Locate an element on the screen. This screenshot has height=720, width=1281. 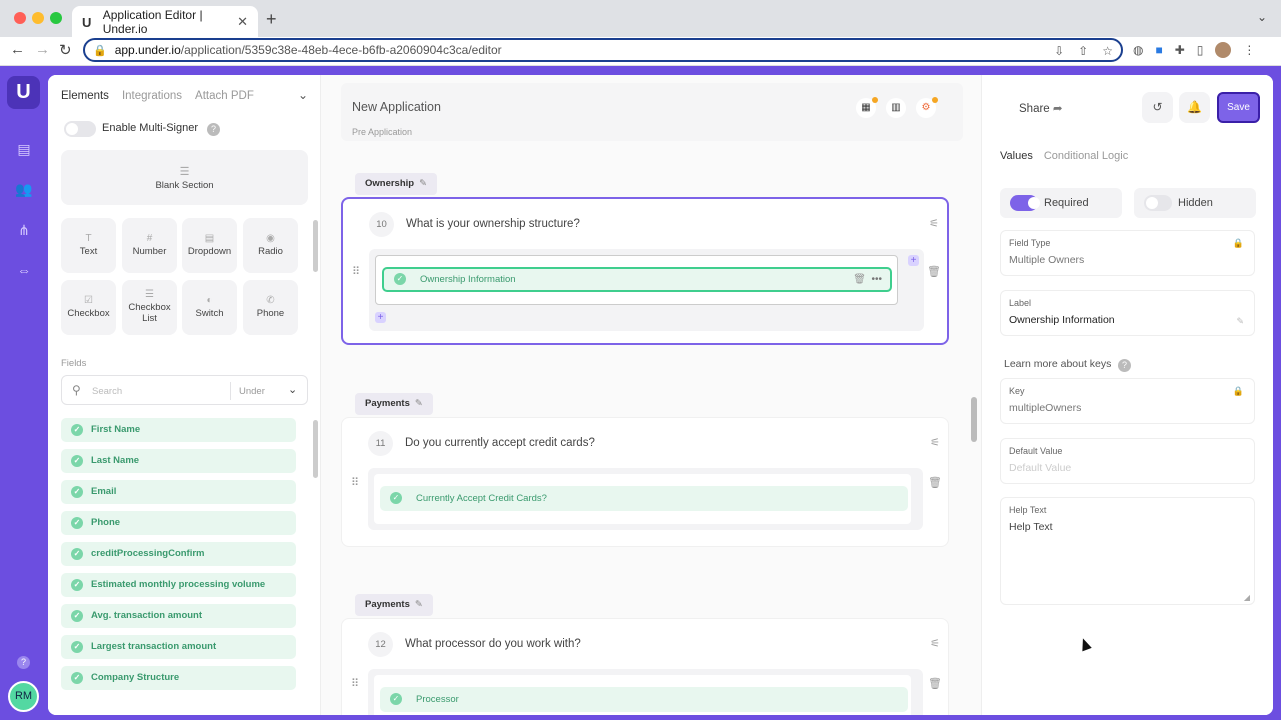
fields-scrollbar is located at coordinates (315, 449).